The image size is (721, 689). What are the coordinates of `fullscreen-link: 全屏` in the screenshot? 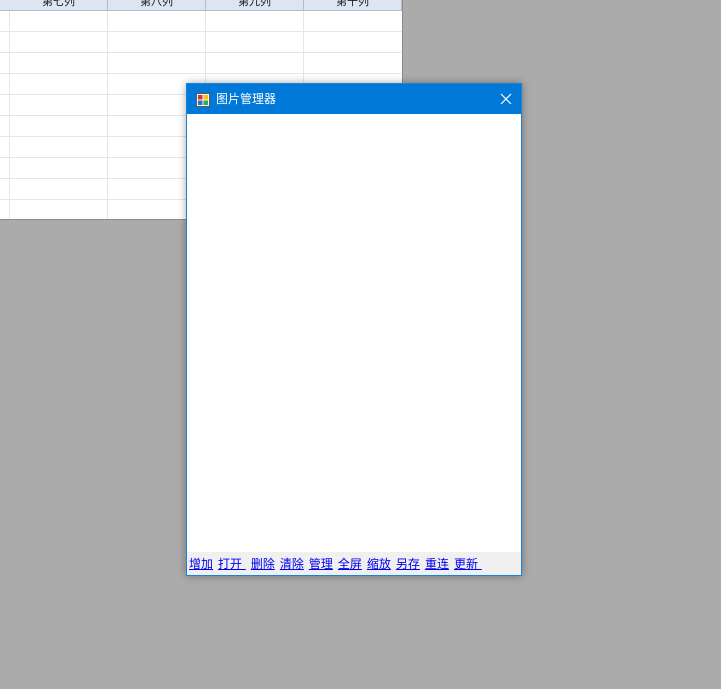 It's located at (350, 564).